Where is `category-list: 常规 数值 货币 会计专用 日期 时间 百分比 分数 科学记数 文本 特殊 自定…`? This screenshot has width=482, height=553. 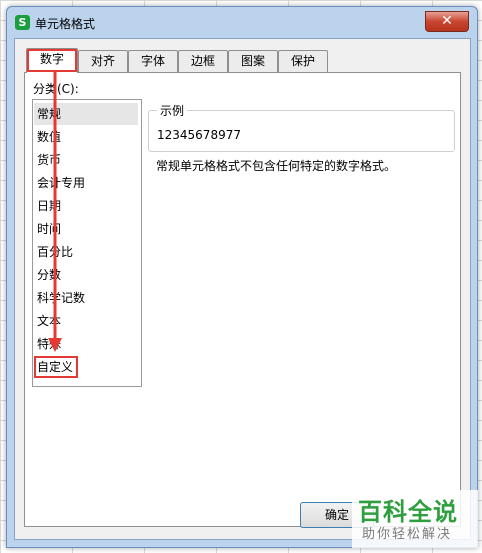
category-list: 常规 数值 货币 会计专用 日期 时间 百分比 分数 科学记数 文本 特殊 自定… is located at coordinates (87, 243).